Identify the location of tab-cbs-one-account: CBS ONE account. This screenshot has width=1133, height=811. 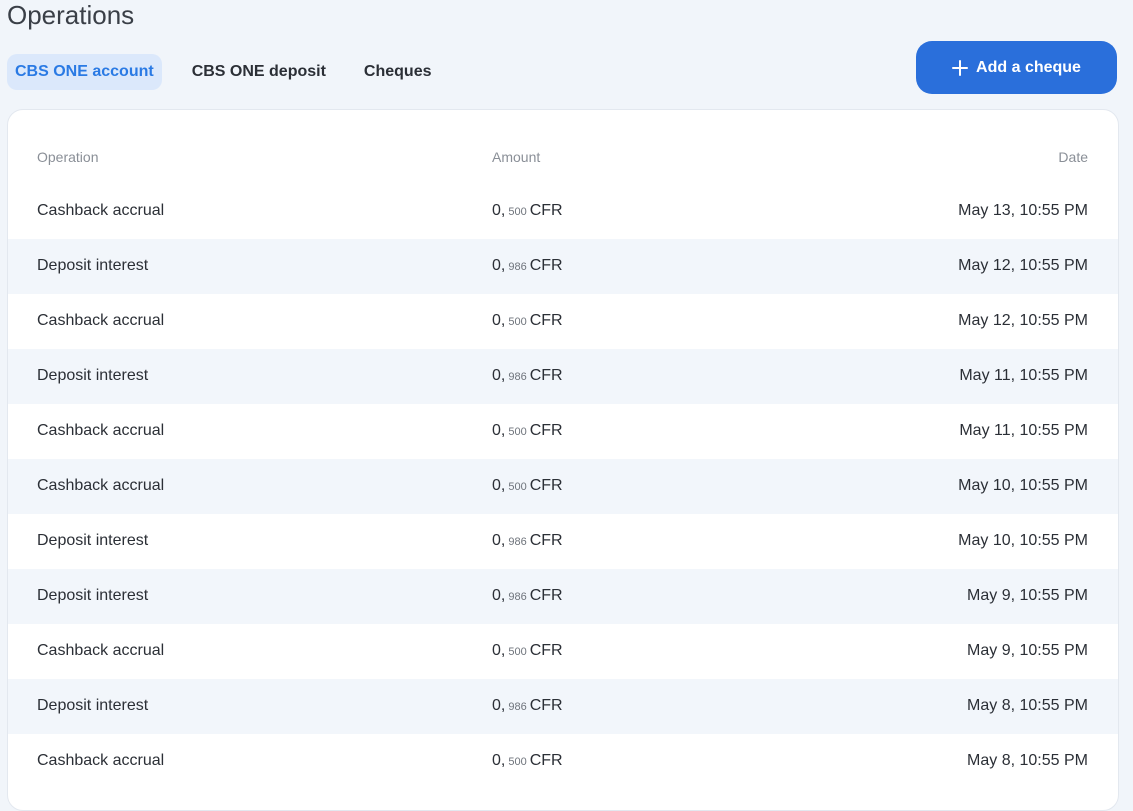
(84, 72).